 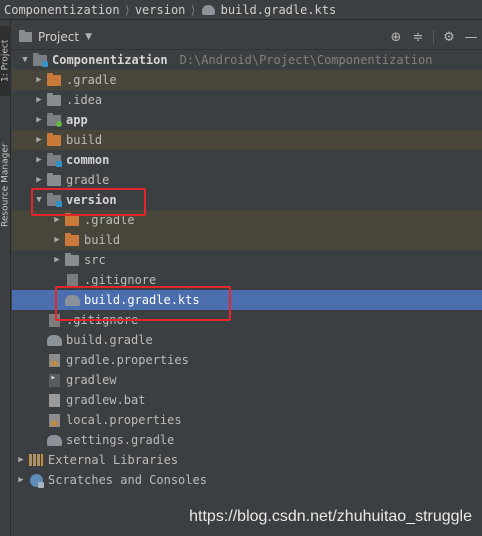 I want to click on tree-row-label: Componentization, so click(x=110, y=60).